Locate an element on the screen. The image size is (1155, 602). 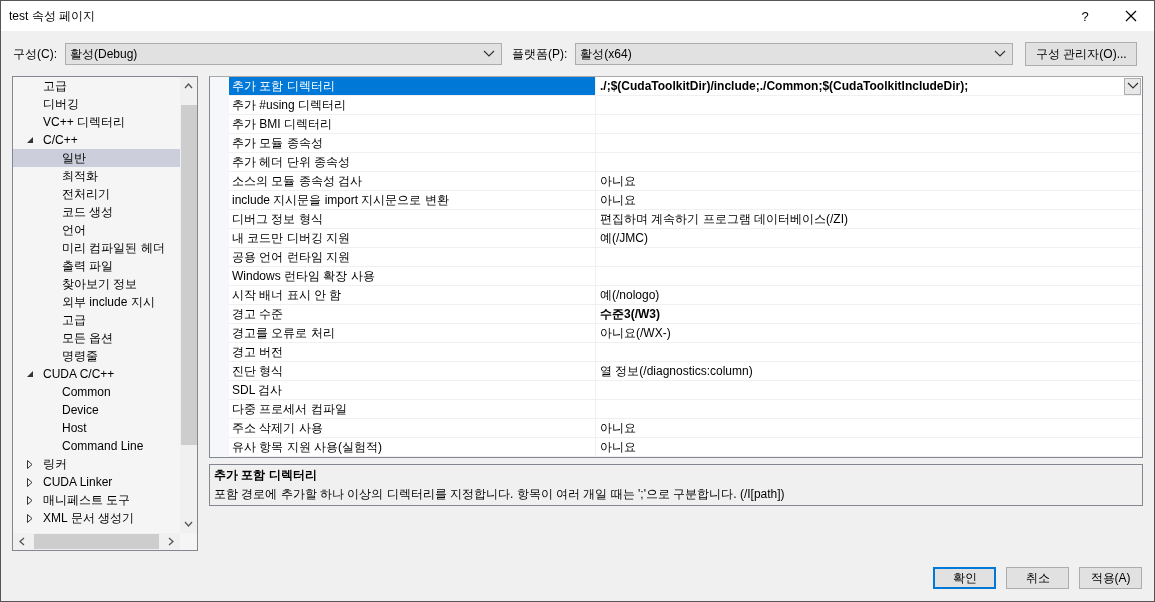
platform-label: 플랫폼(P): is located at coordinates (540, 54).